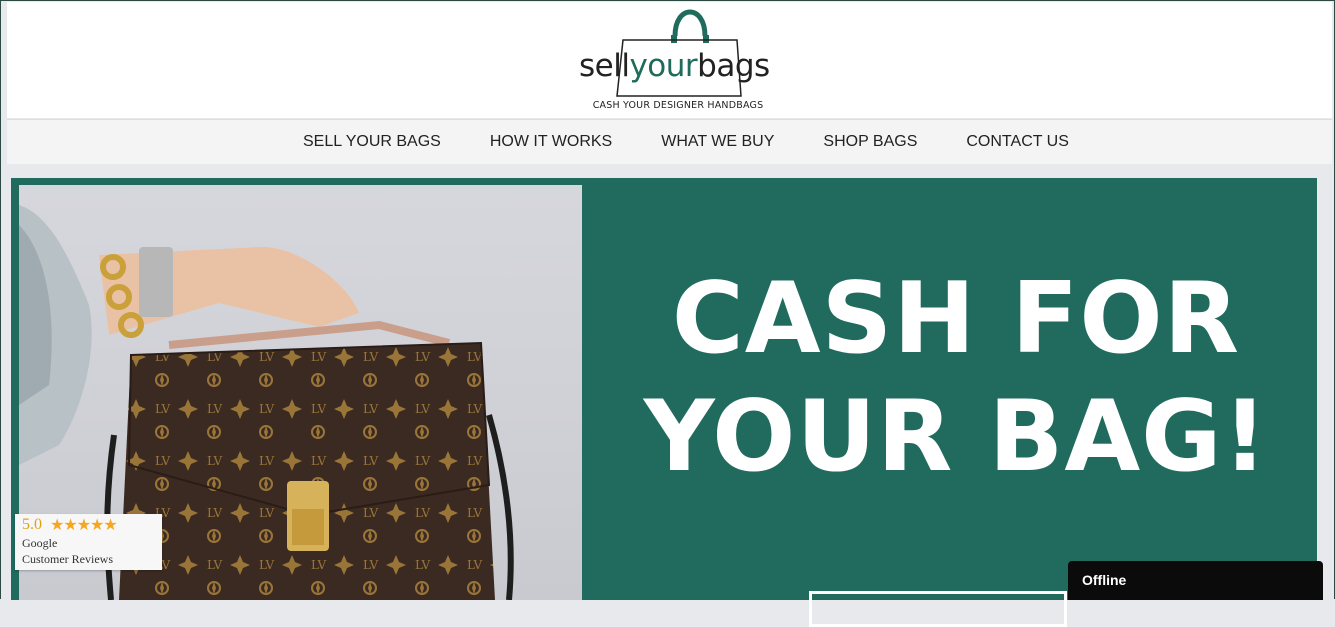 The image size is (1335, 627). I want to click on chat-status: Offline, so click(1104, 580).